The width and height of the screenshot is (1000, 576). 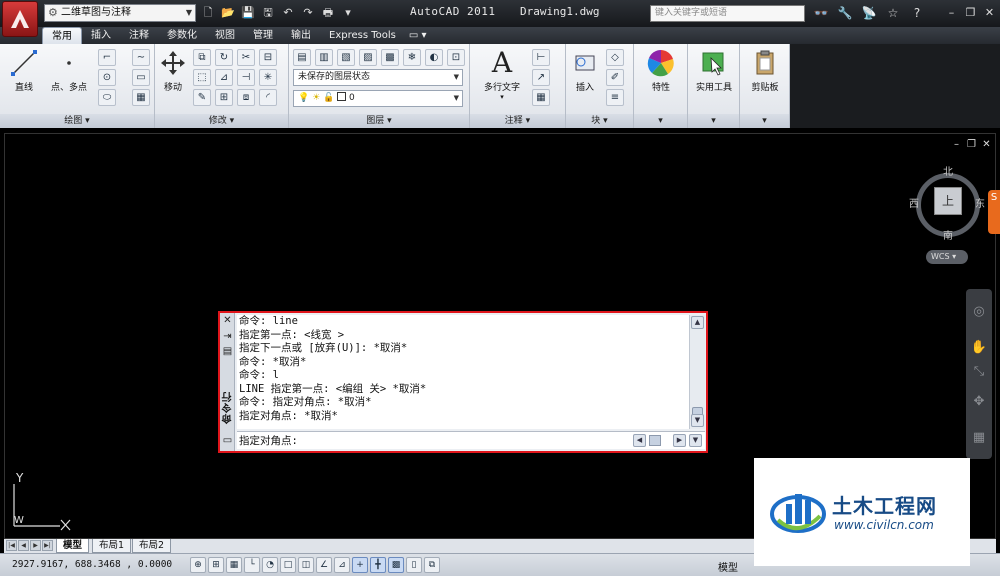 I want to click on save-icon: 💾, so click(x=248, y=12).